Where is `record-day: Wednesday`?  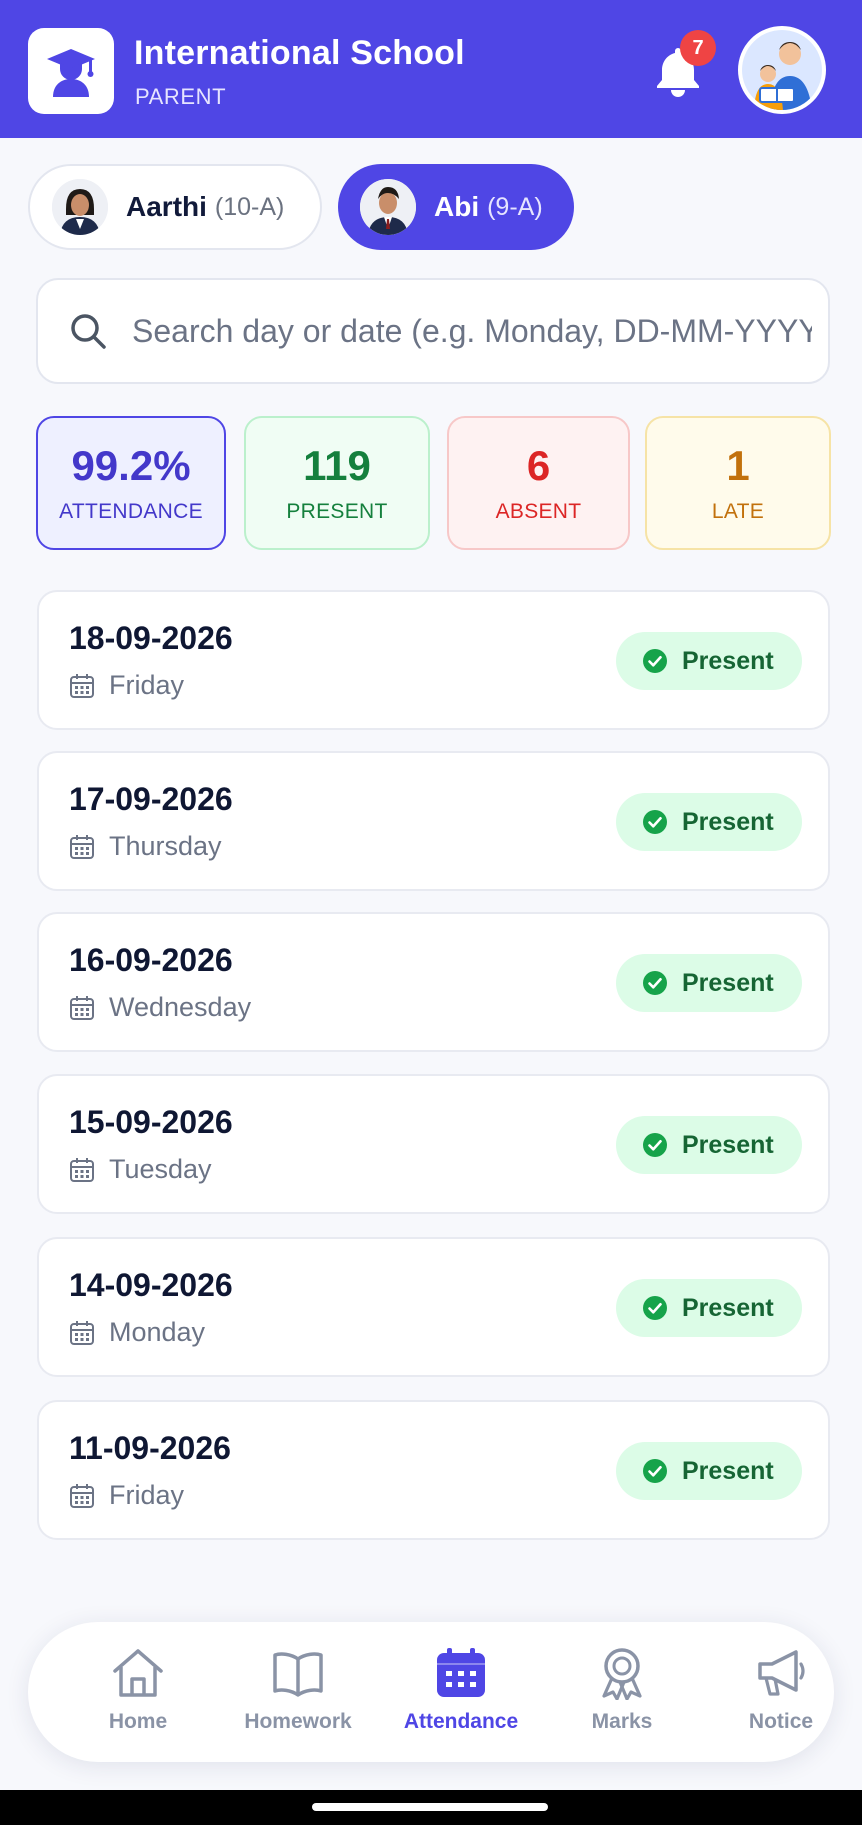 record-day: Wednesday is located at coordinates (180, 1007).